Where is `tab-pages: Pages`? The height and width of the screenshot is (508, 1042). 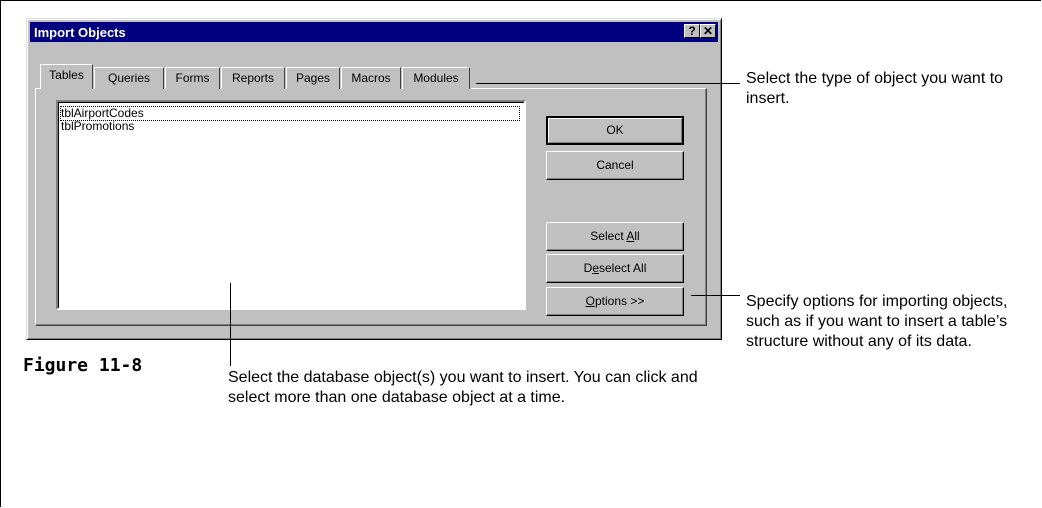 tab-pages: Pages is located at coordinates (313, 78).